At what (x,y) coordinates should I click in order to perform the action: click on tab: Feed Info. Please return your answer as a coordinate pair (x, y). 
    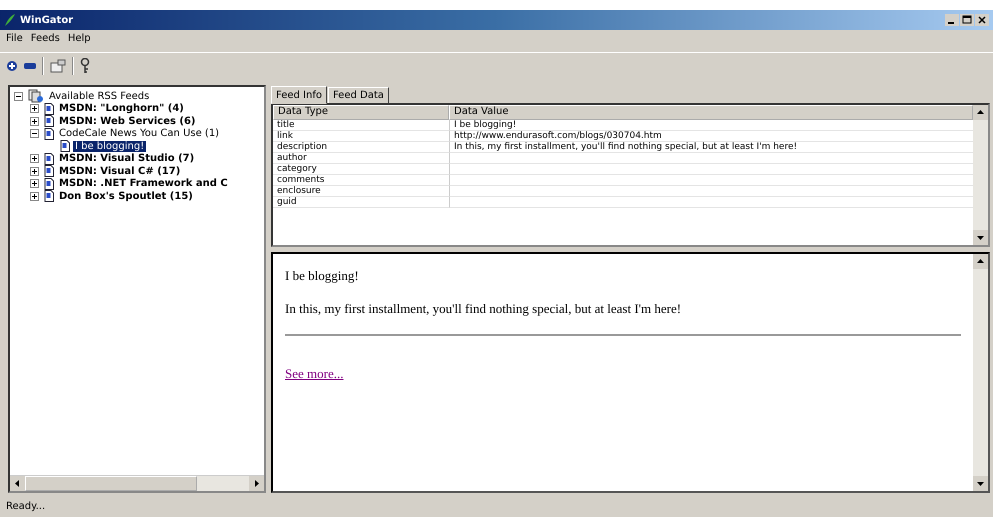
    Looking at the image, I should click on (299, 95).